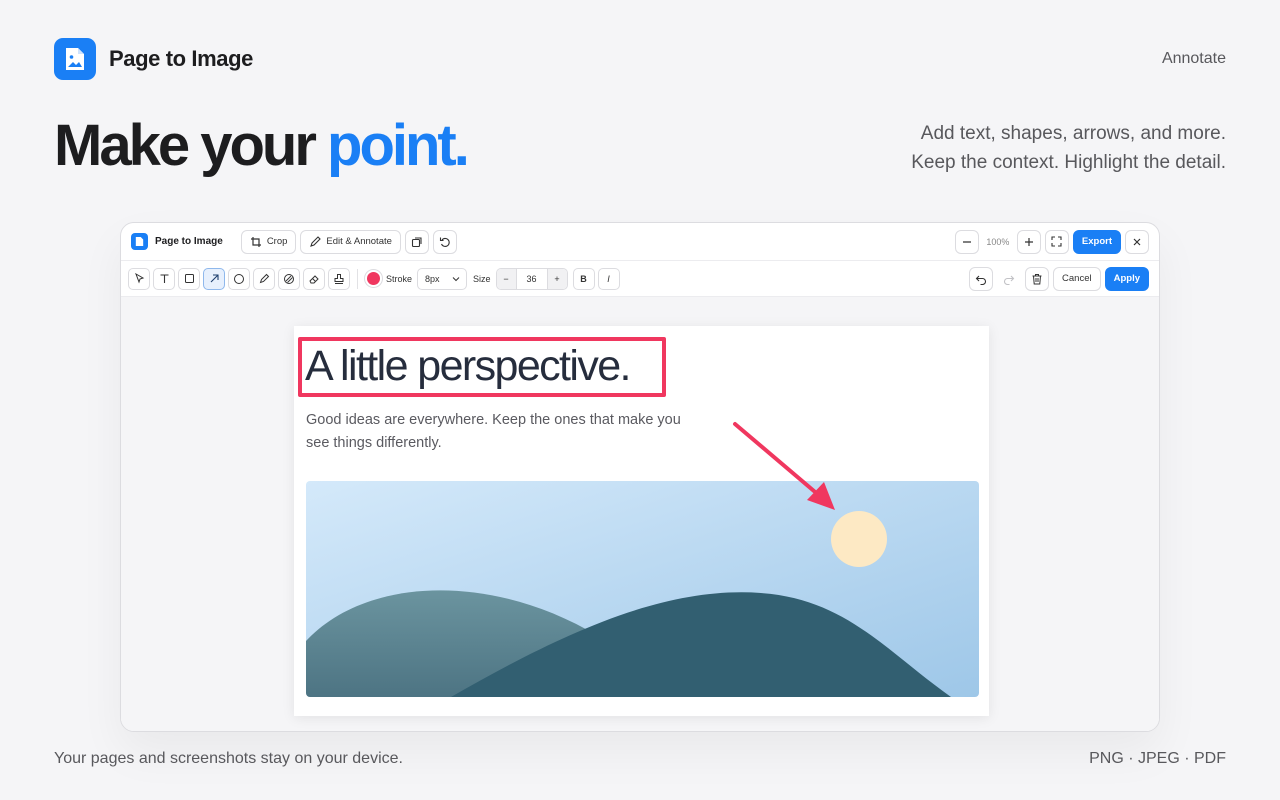 The height and width of the screenshot is (800, 1280). Describe the element at coordinates (185, 145) in the screenshot. I see `headline-text: Make your` at that location.